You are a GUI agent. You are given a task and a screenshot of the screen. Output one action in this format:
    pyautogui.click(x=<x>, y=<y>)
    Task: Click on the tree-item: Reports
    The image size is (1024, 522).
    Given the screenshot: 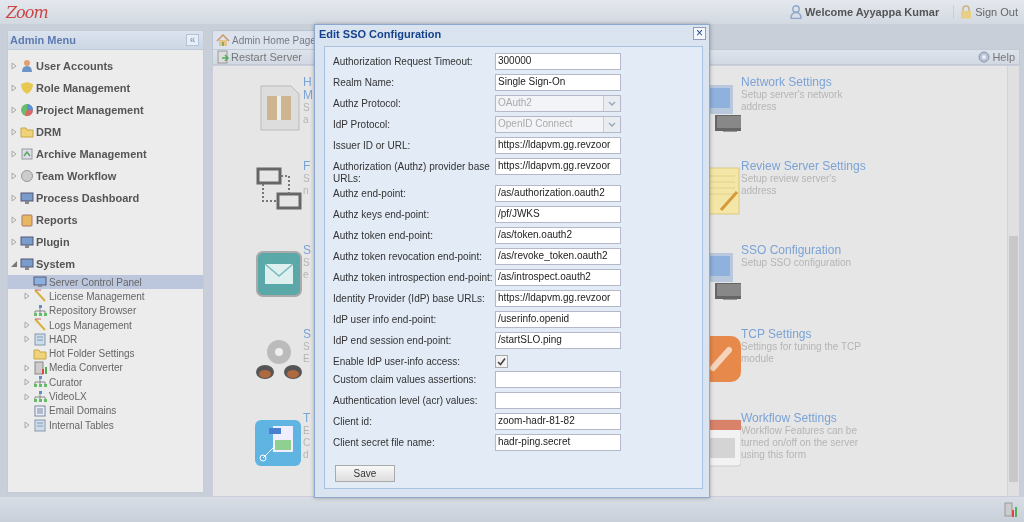 What is the action you would take?
    pyautogui.click(x=105, y=220)
    